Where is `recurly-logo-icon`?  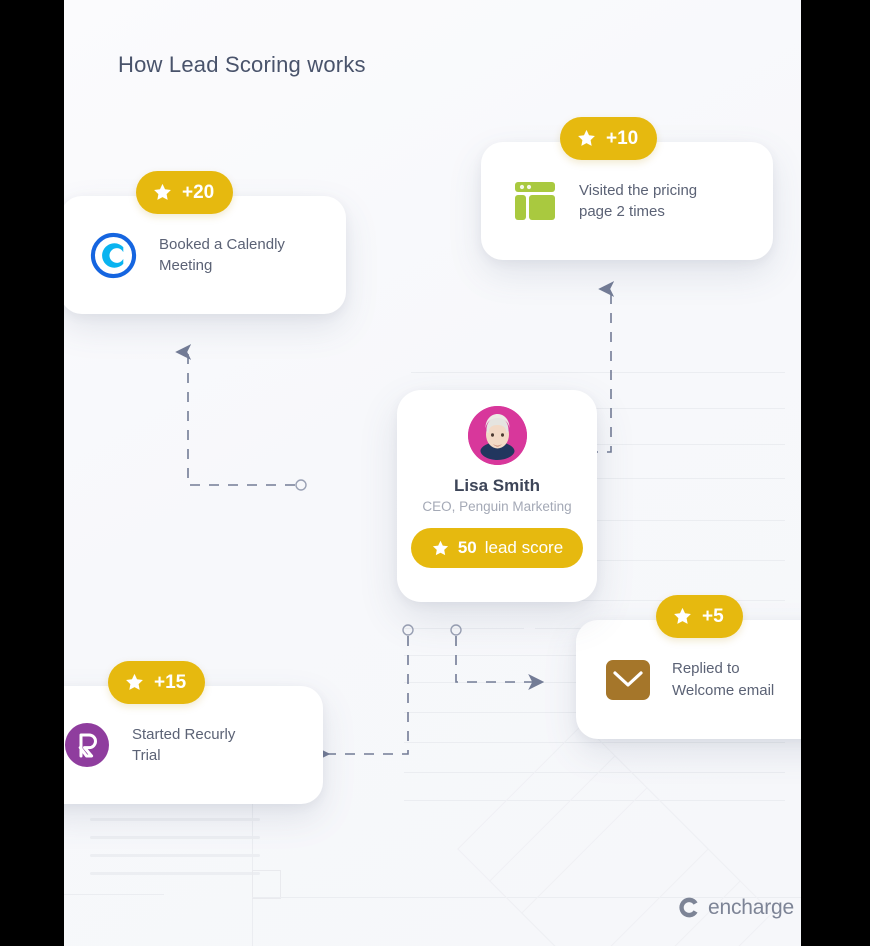
recurly-logo-icon is located at coordinates (87, 745).